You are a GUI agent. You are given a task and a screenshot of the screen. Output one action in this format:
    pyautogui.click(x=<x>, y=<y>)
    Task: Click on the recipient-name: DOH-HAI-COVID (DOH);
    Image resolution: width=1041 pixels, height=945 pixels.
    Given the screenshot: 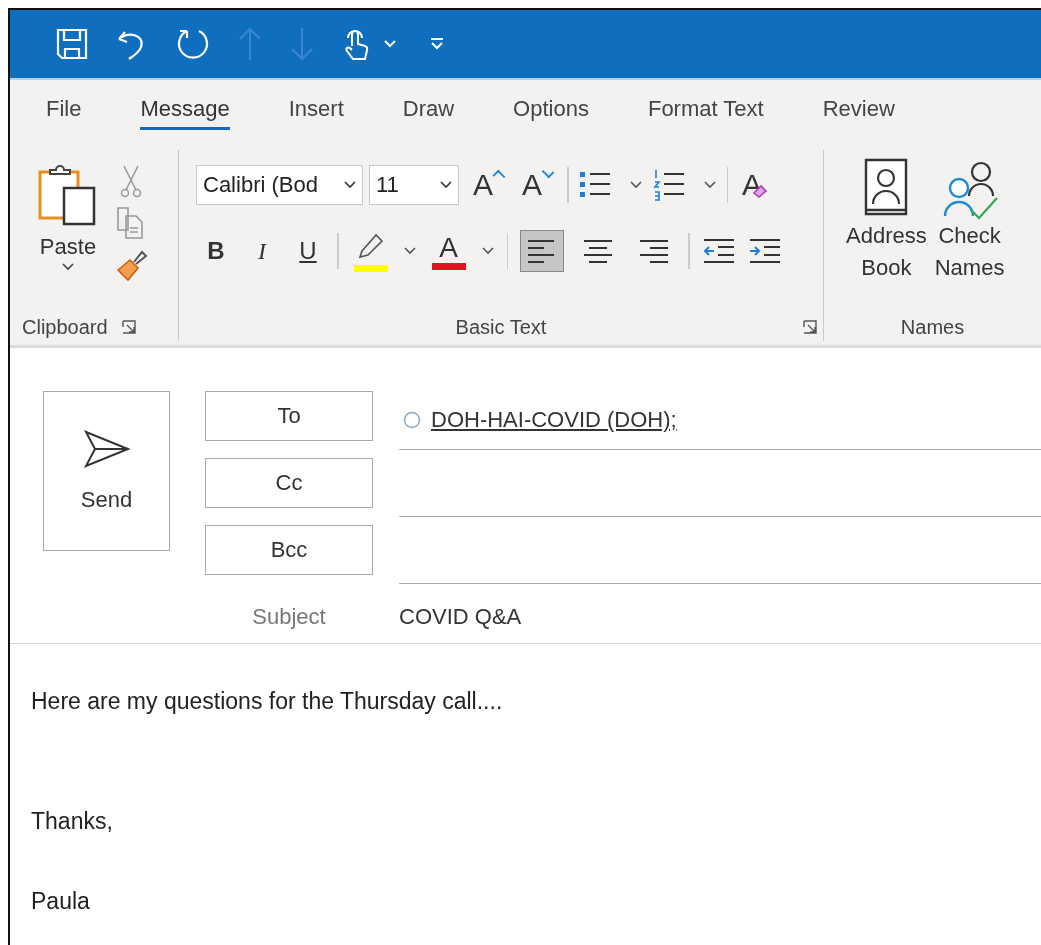 What is the action you would take?
    pyautogui.click(x=554, y=420)
    